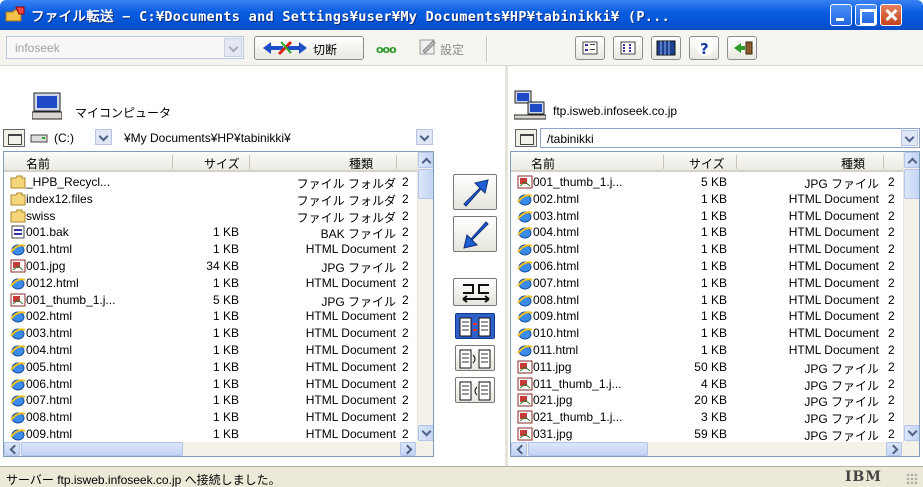 The width and height of the screenshot is (923, 487). Describe the element at coordinates (210, 199) in the screenshot. I see `list-item: index12.files ファイル フォルダ 2` at that location.